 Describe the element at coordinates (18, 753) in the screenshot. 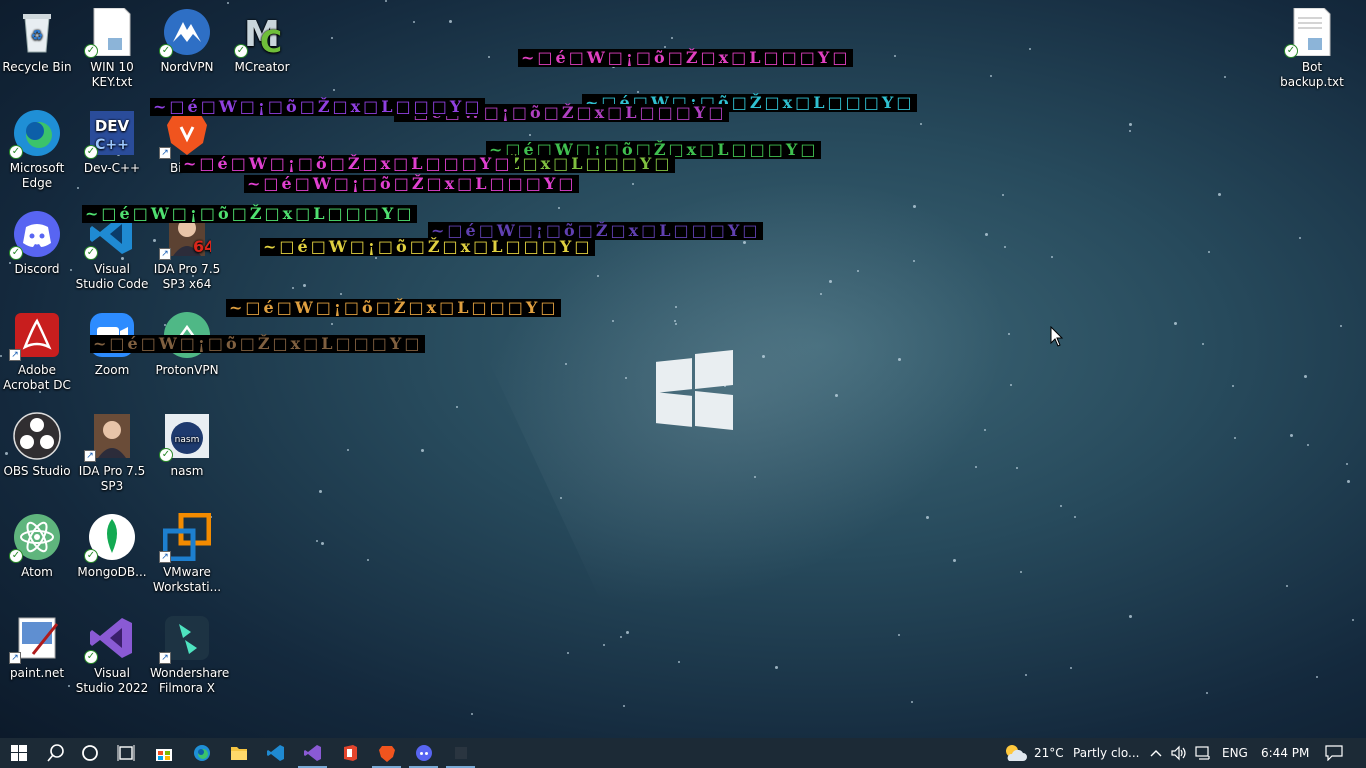

I see `start-button` at that location.